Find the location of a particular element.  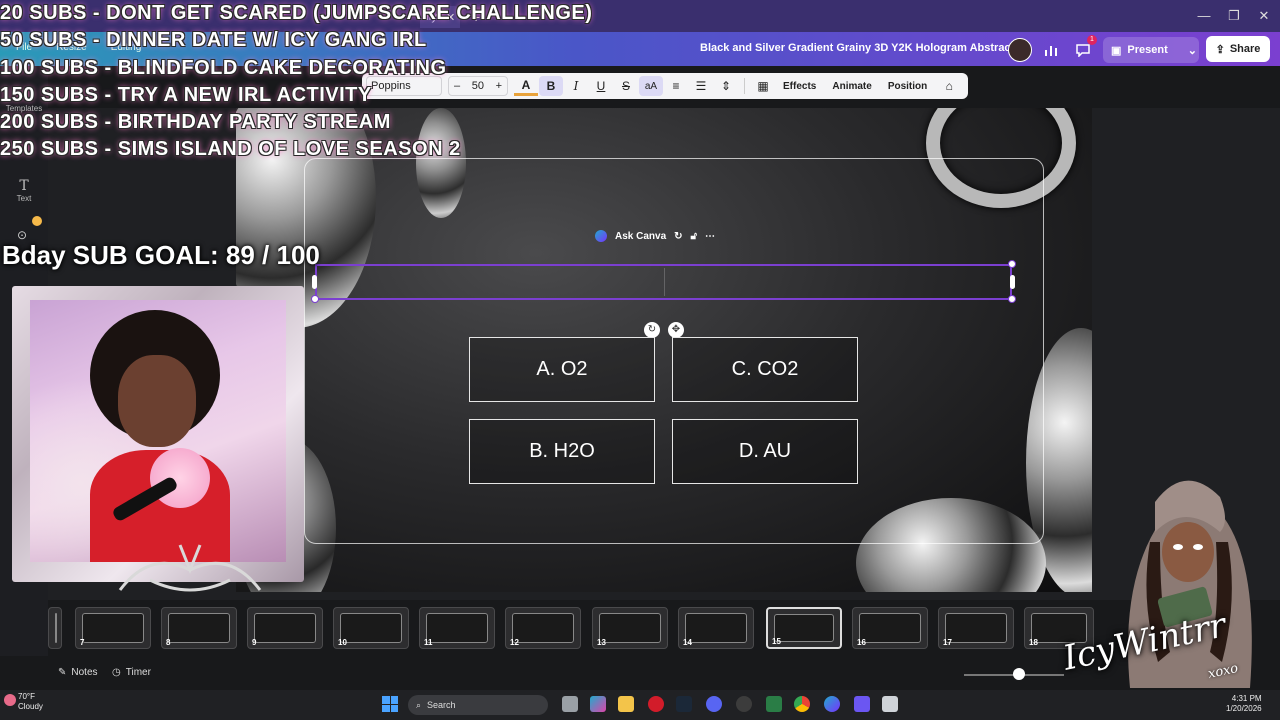

sidebar-item-text: T Text is located at coordinates (24, 190).